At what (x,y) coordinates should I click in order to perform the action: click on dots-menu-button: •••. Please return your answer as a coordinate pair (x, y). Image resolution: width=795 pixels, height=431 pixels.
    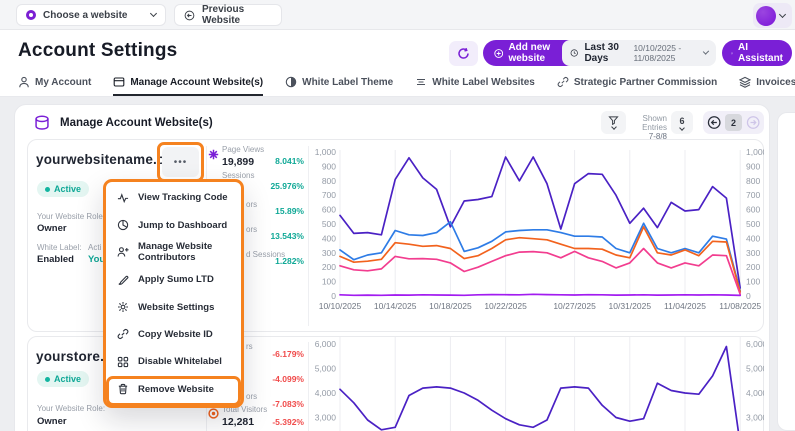
    Looking at the image, I should click on (180, 162).